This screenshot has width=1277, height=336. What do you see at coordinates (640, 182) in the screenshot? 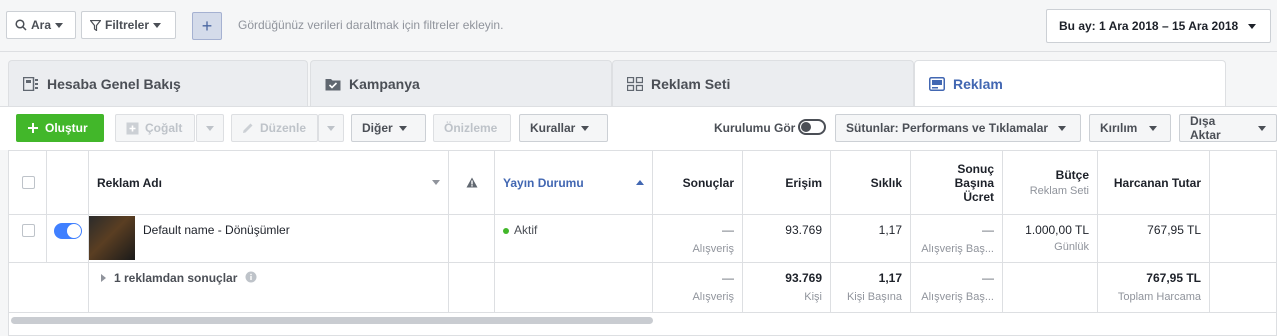
I see `sort-ascending-icon` at bounding box center [640, 182].